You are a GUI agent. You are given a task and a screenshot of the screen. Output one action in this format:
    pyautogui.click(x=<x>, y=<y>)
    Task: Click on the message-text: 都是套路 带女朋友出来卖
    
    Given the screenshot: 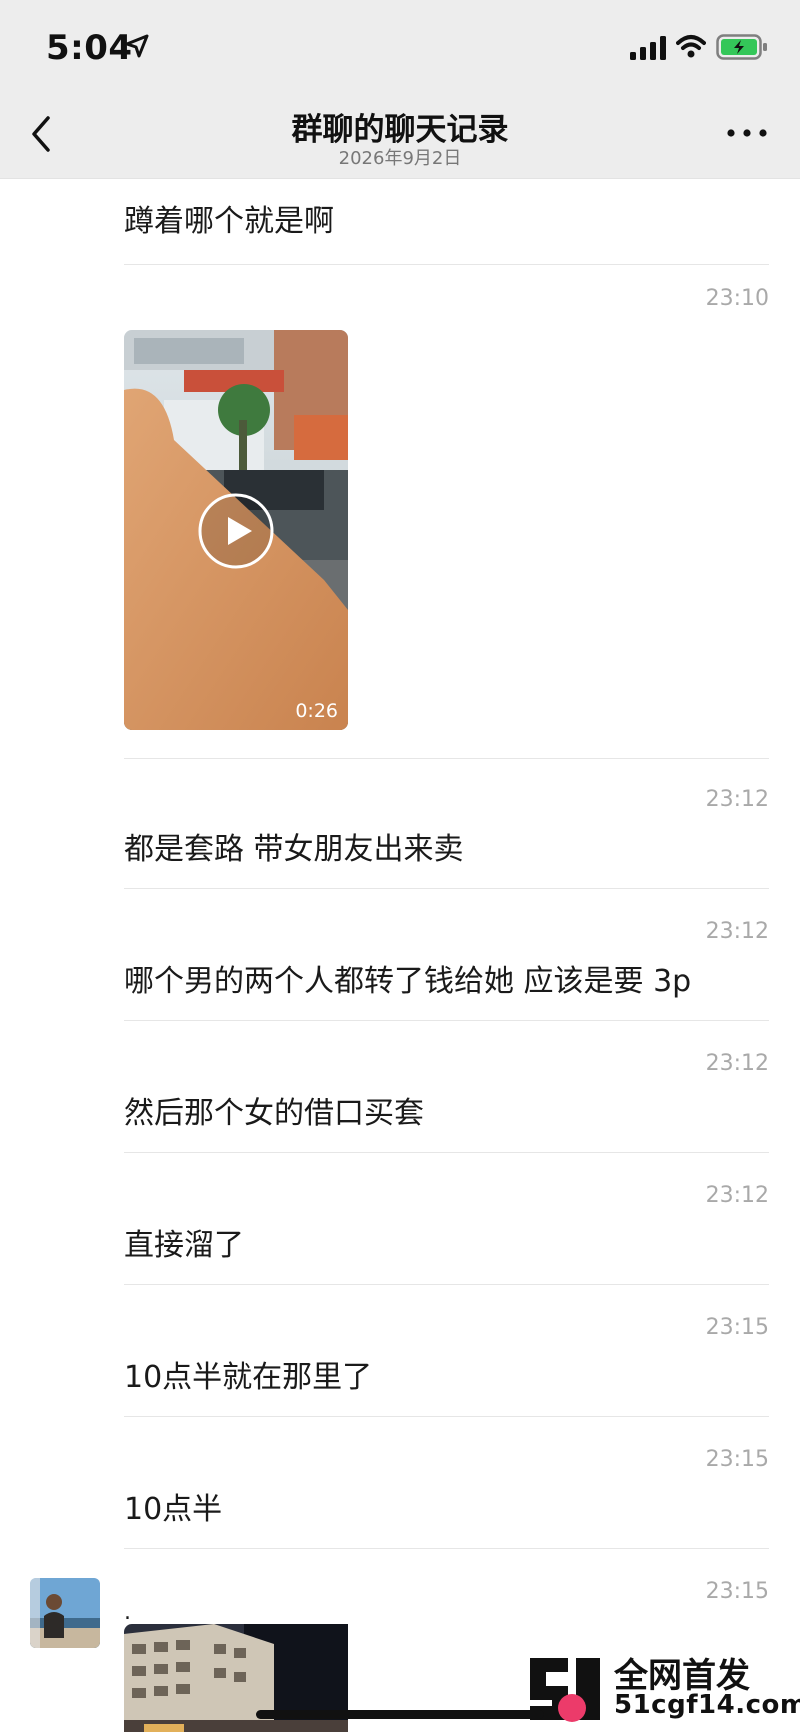 What is the action you would take?
    pyautogui.click(x=294, y=846)
    